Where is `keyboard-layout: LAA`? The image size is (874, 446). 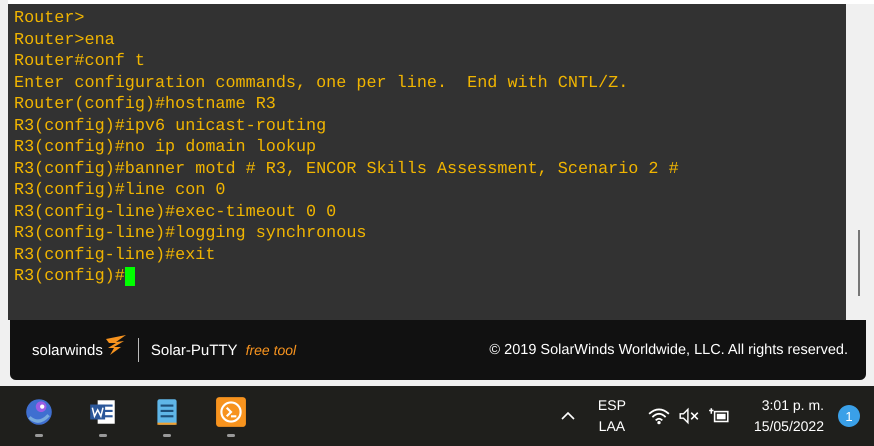 keyboard-layout: LAA is located at coordinates (612, 426).